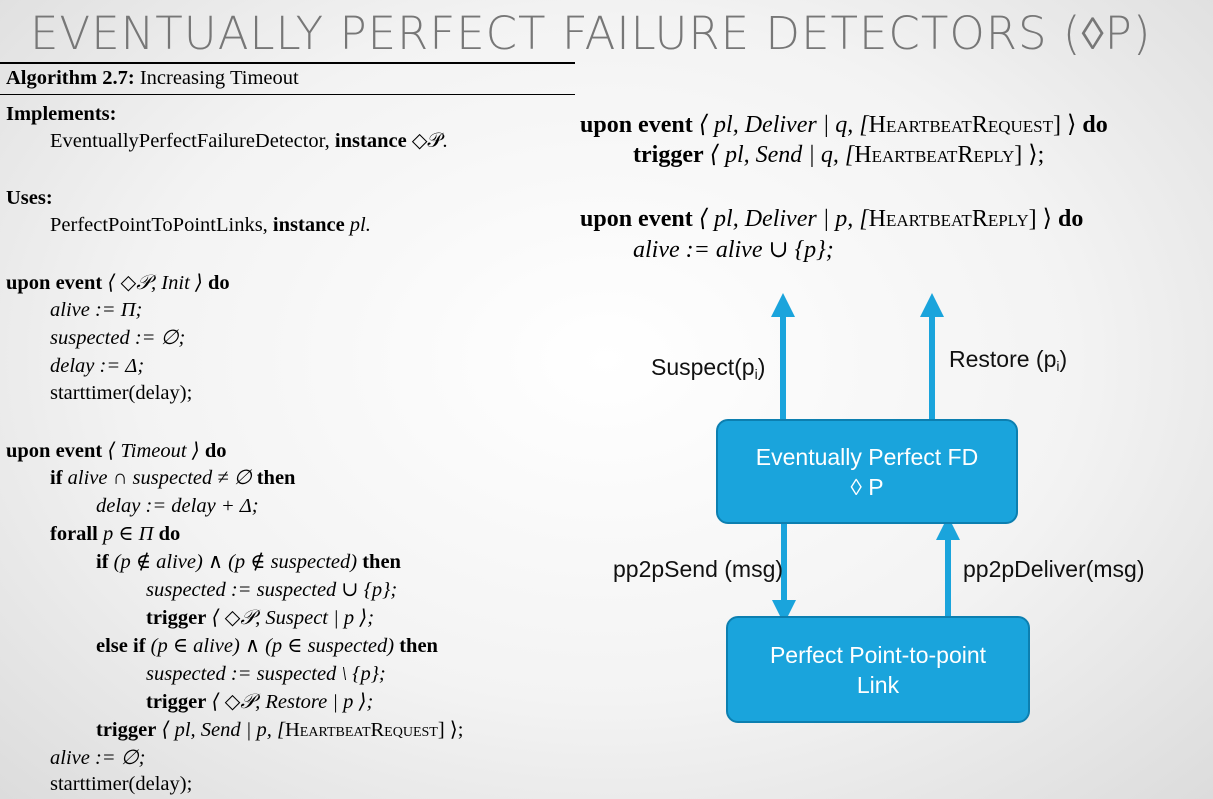 This screenshot has width=1213, height=799. I want to click on pp2pdeliver-label: pp2pDeliver(msg), so click(1054, 569).